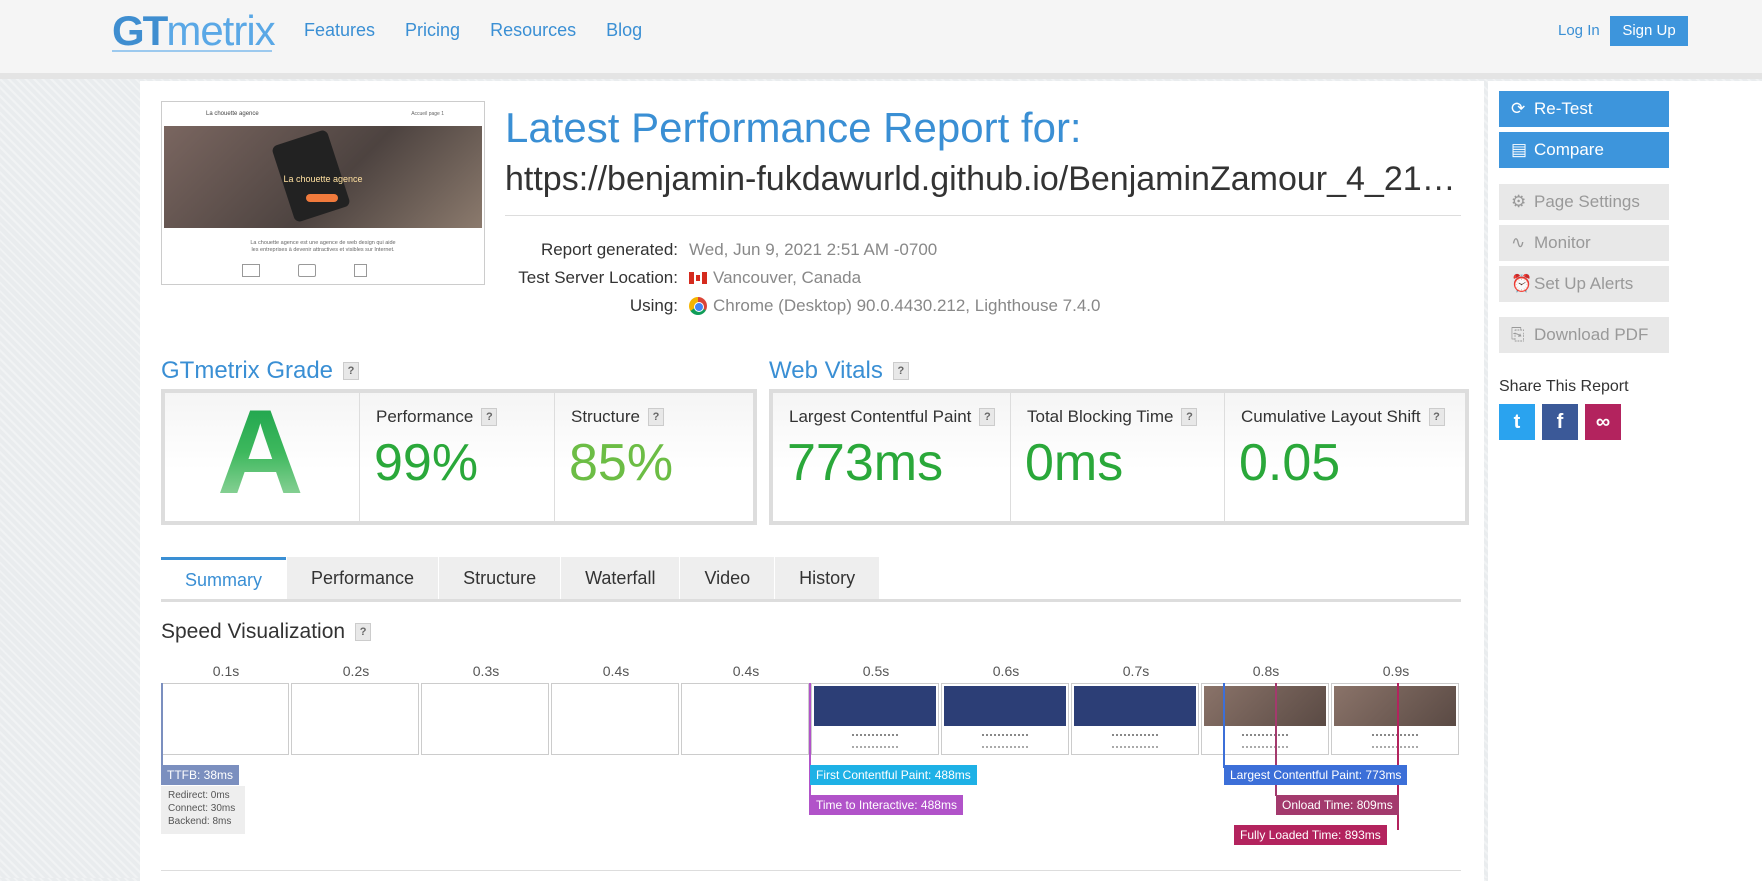 This screenshot has height=881, width=1762. I want to click on grade-letter-cell: A, so click(262, 453).